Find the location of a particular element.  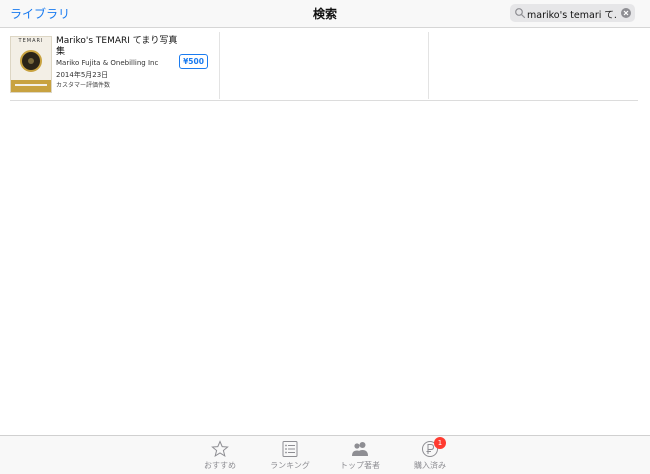

tab-label: トップ著者 is located at coordinates (360, 465).